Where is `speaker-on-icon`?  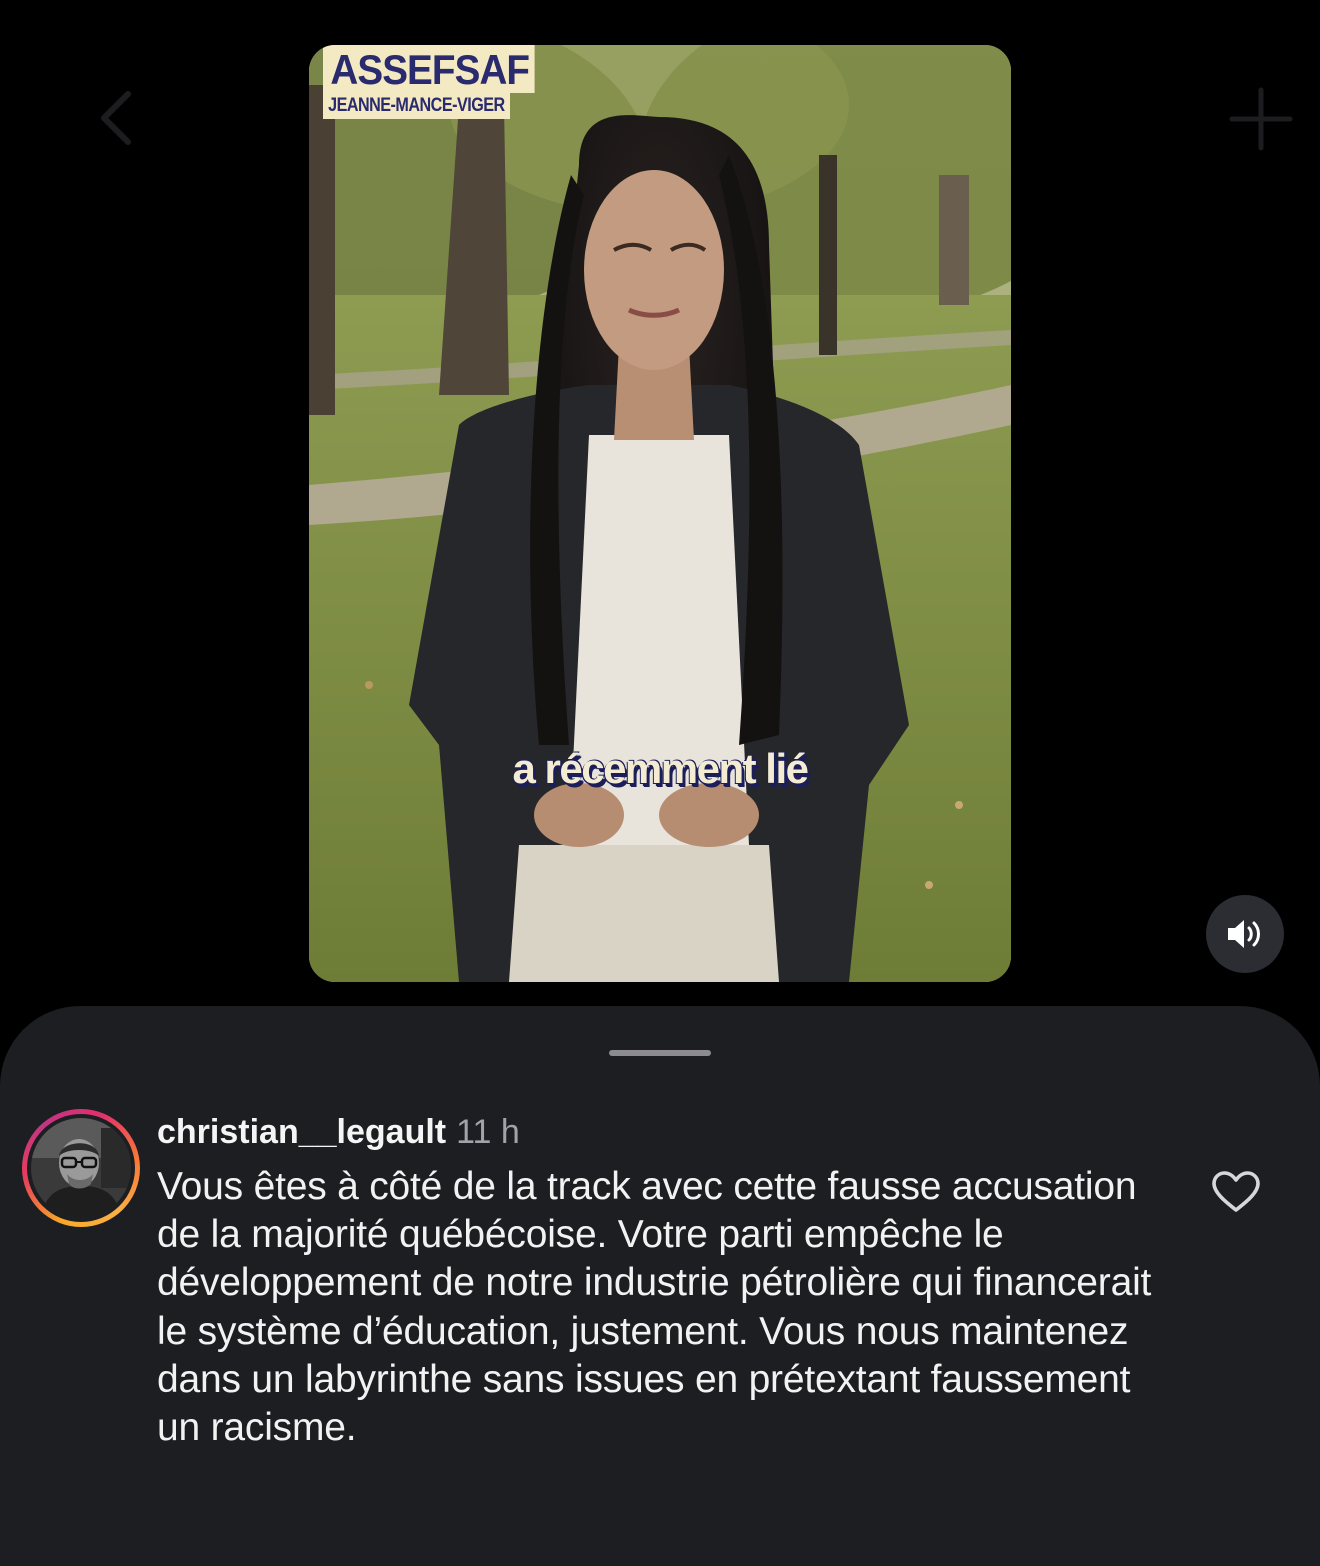
speaker-on-icon is located at coordinates (1244, 934).